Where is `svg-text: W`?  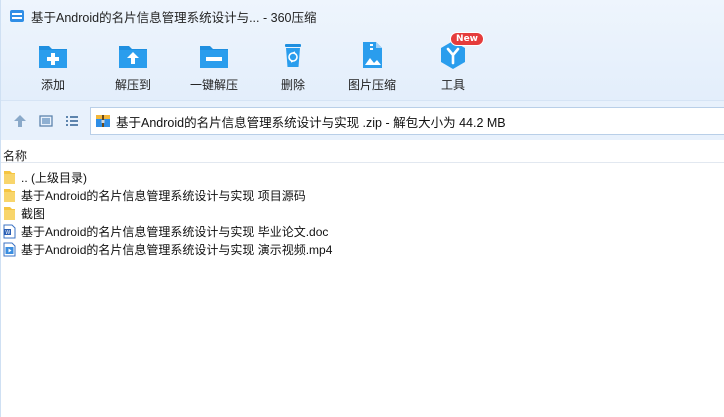
svg-text: W is located at coordinates (7, 233).